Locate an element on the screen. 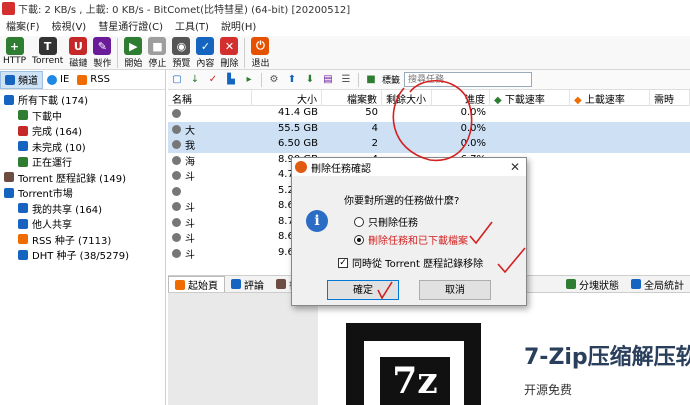  col-progress: 進度 is located at coordinates (461, 98).